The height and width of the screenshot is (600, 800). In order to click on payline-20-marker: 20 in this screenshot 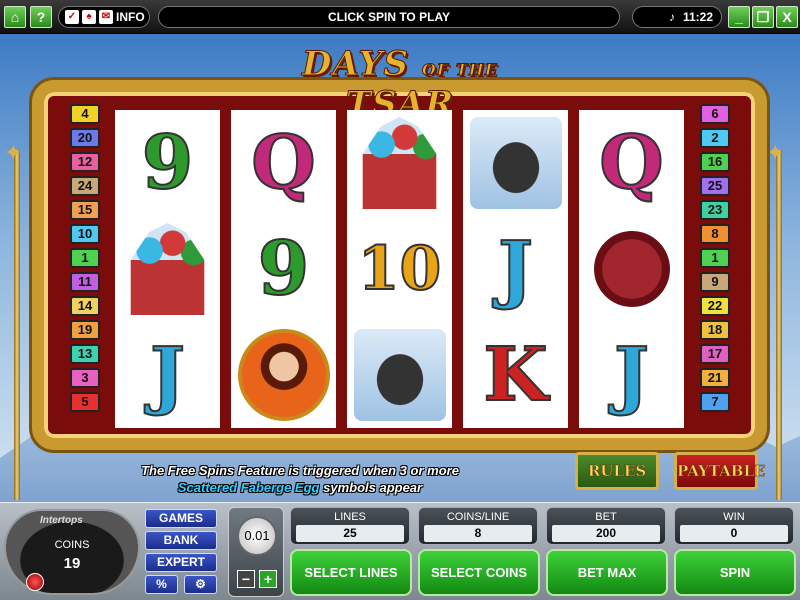, I will do `click(85, 138)`.